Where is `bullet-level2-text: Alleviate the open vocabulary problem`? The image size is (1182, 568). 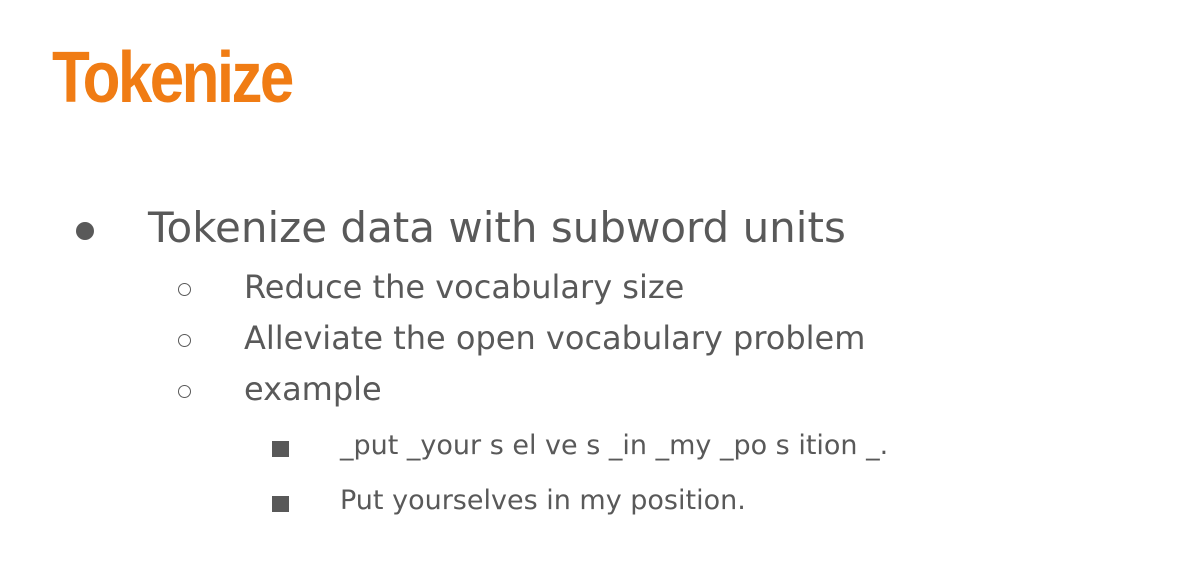 bullet-level2-text: Alleviate the open vocabulary problem is located at coordinates (555, 338).